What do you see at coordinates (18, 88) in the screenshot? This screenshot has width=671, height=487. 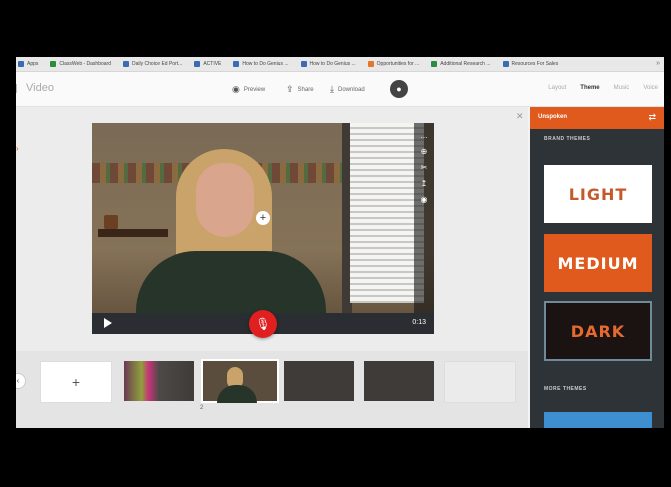 I see `back-chevron-icon` at bounding box center [18, 88].